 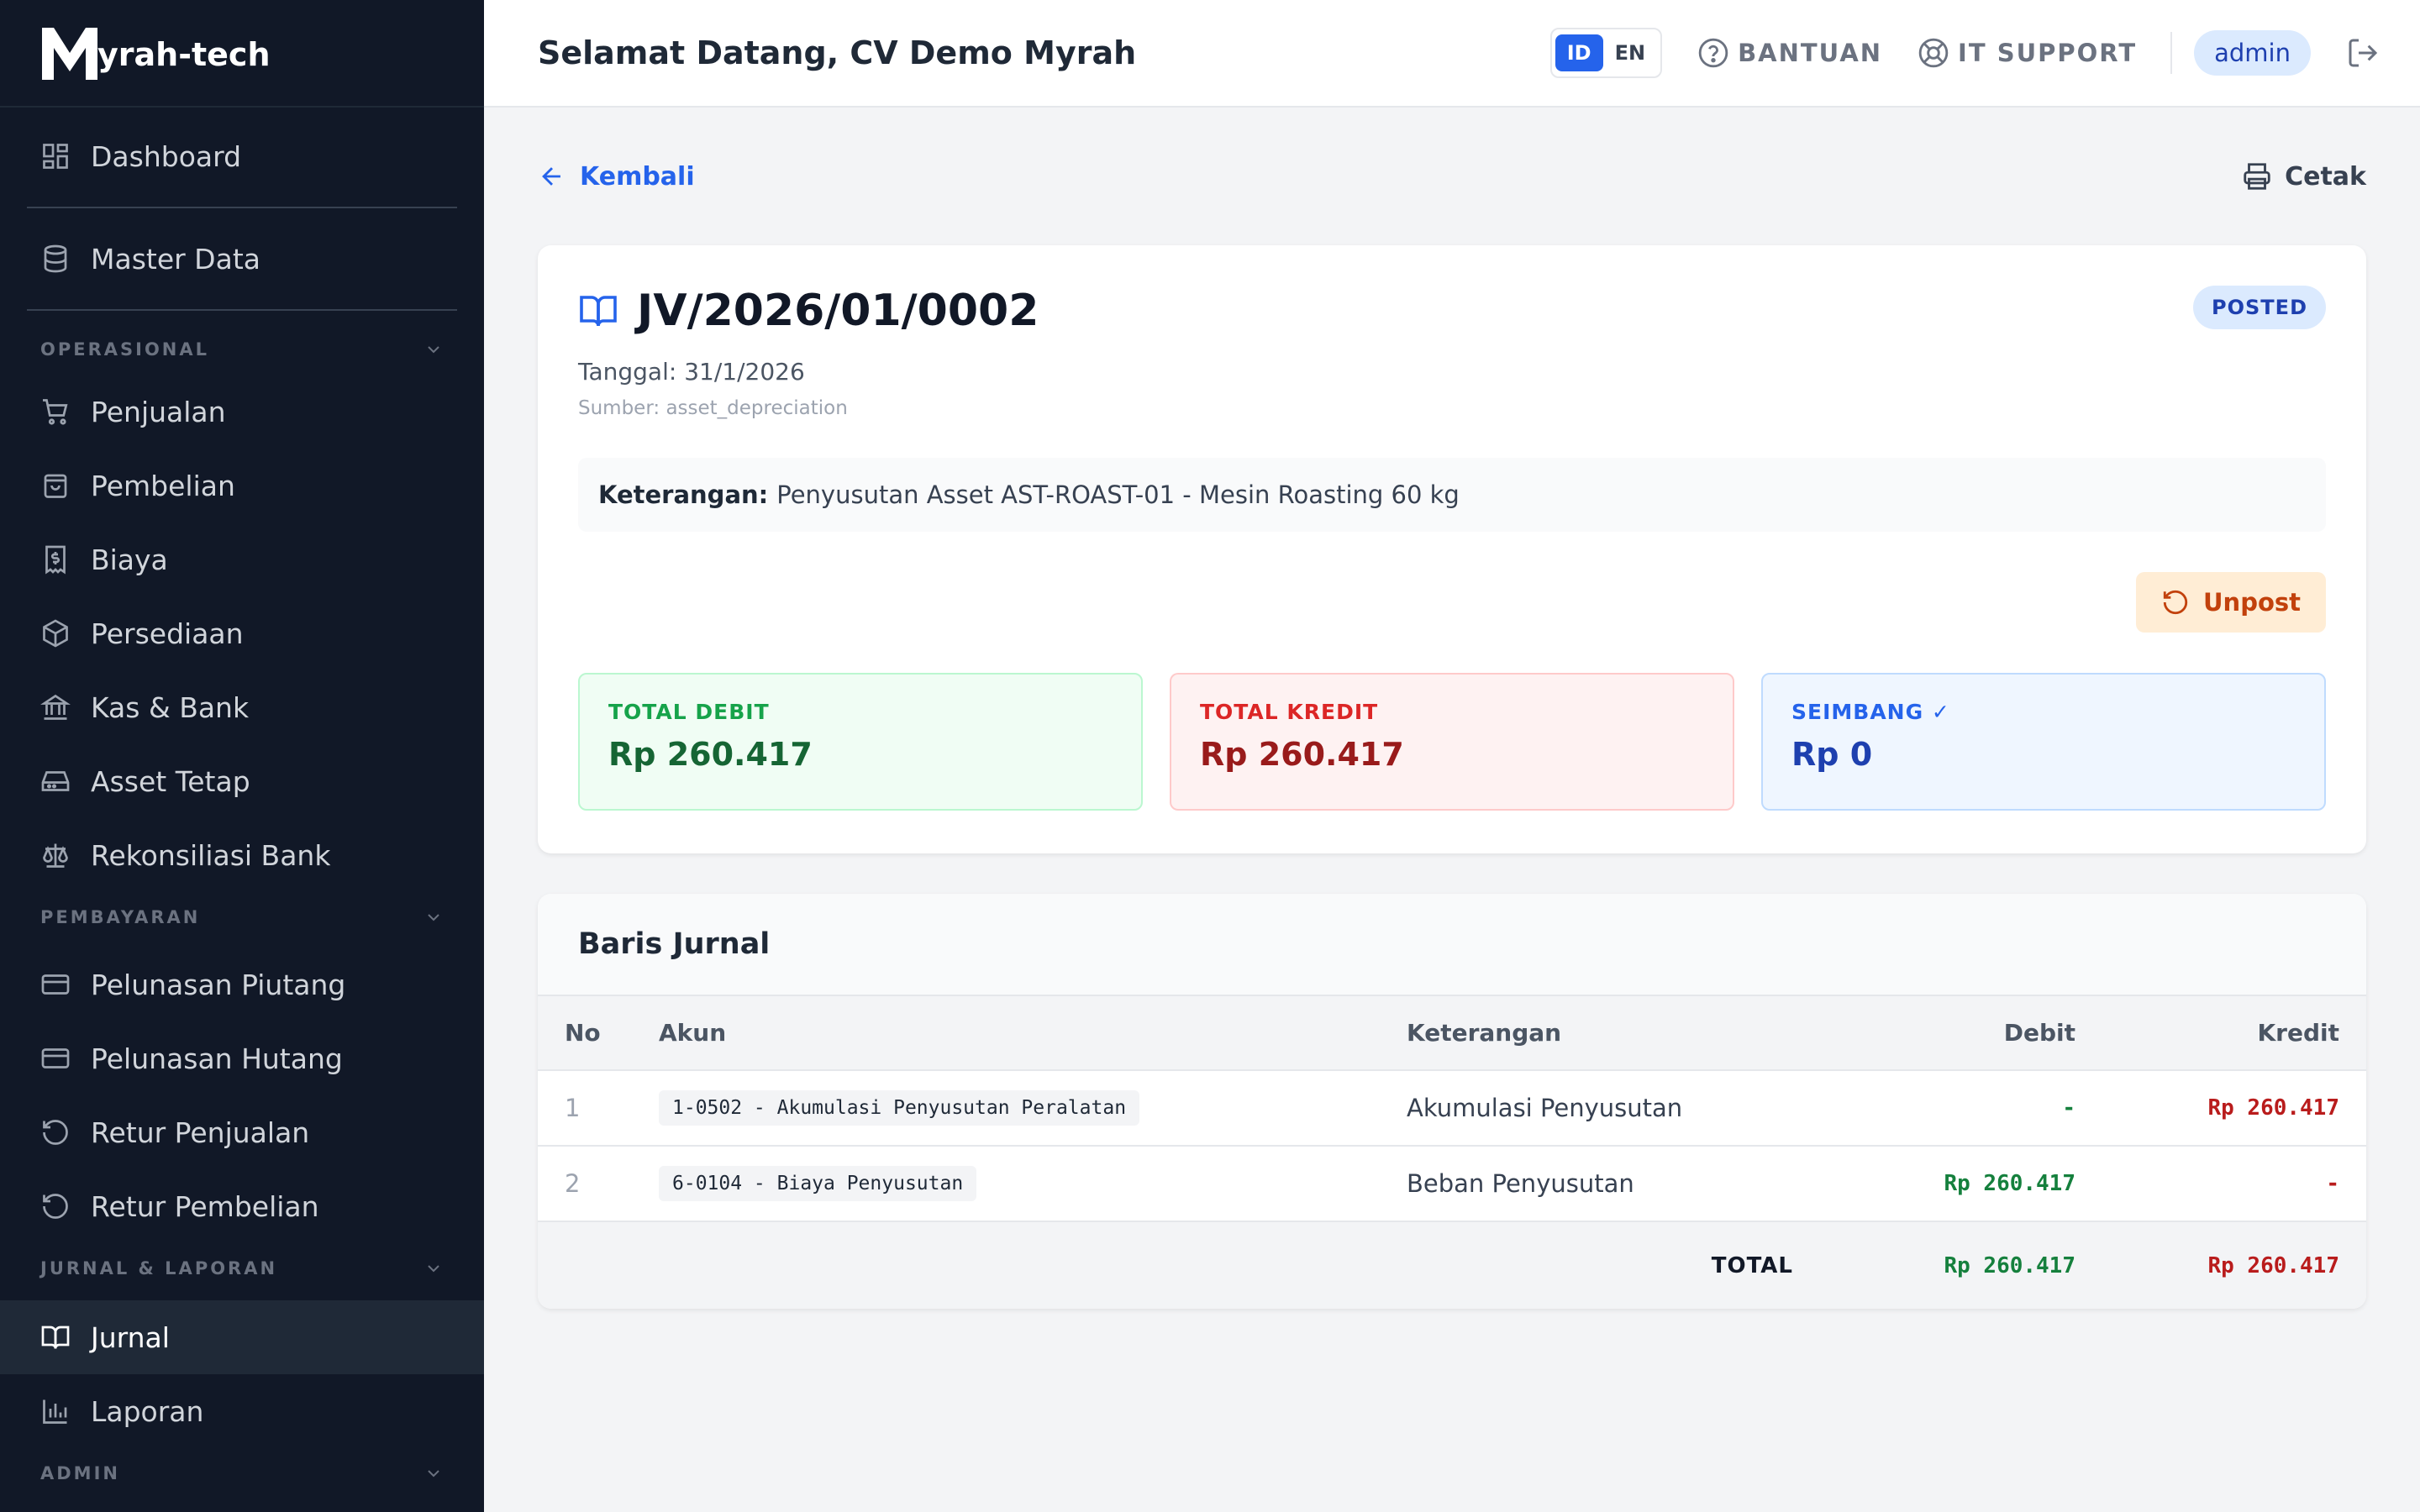 What do you see at coordinates (1452, 311) in the screenshot?
I see `journal-title: JV/2026/01/0002` at bounding box center [1452, 311].